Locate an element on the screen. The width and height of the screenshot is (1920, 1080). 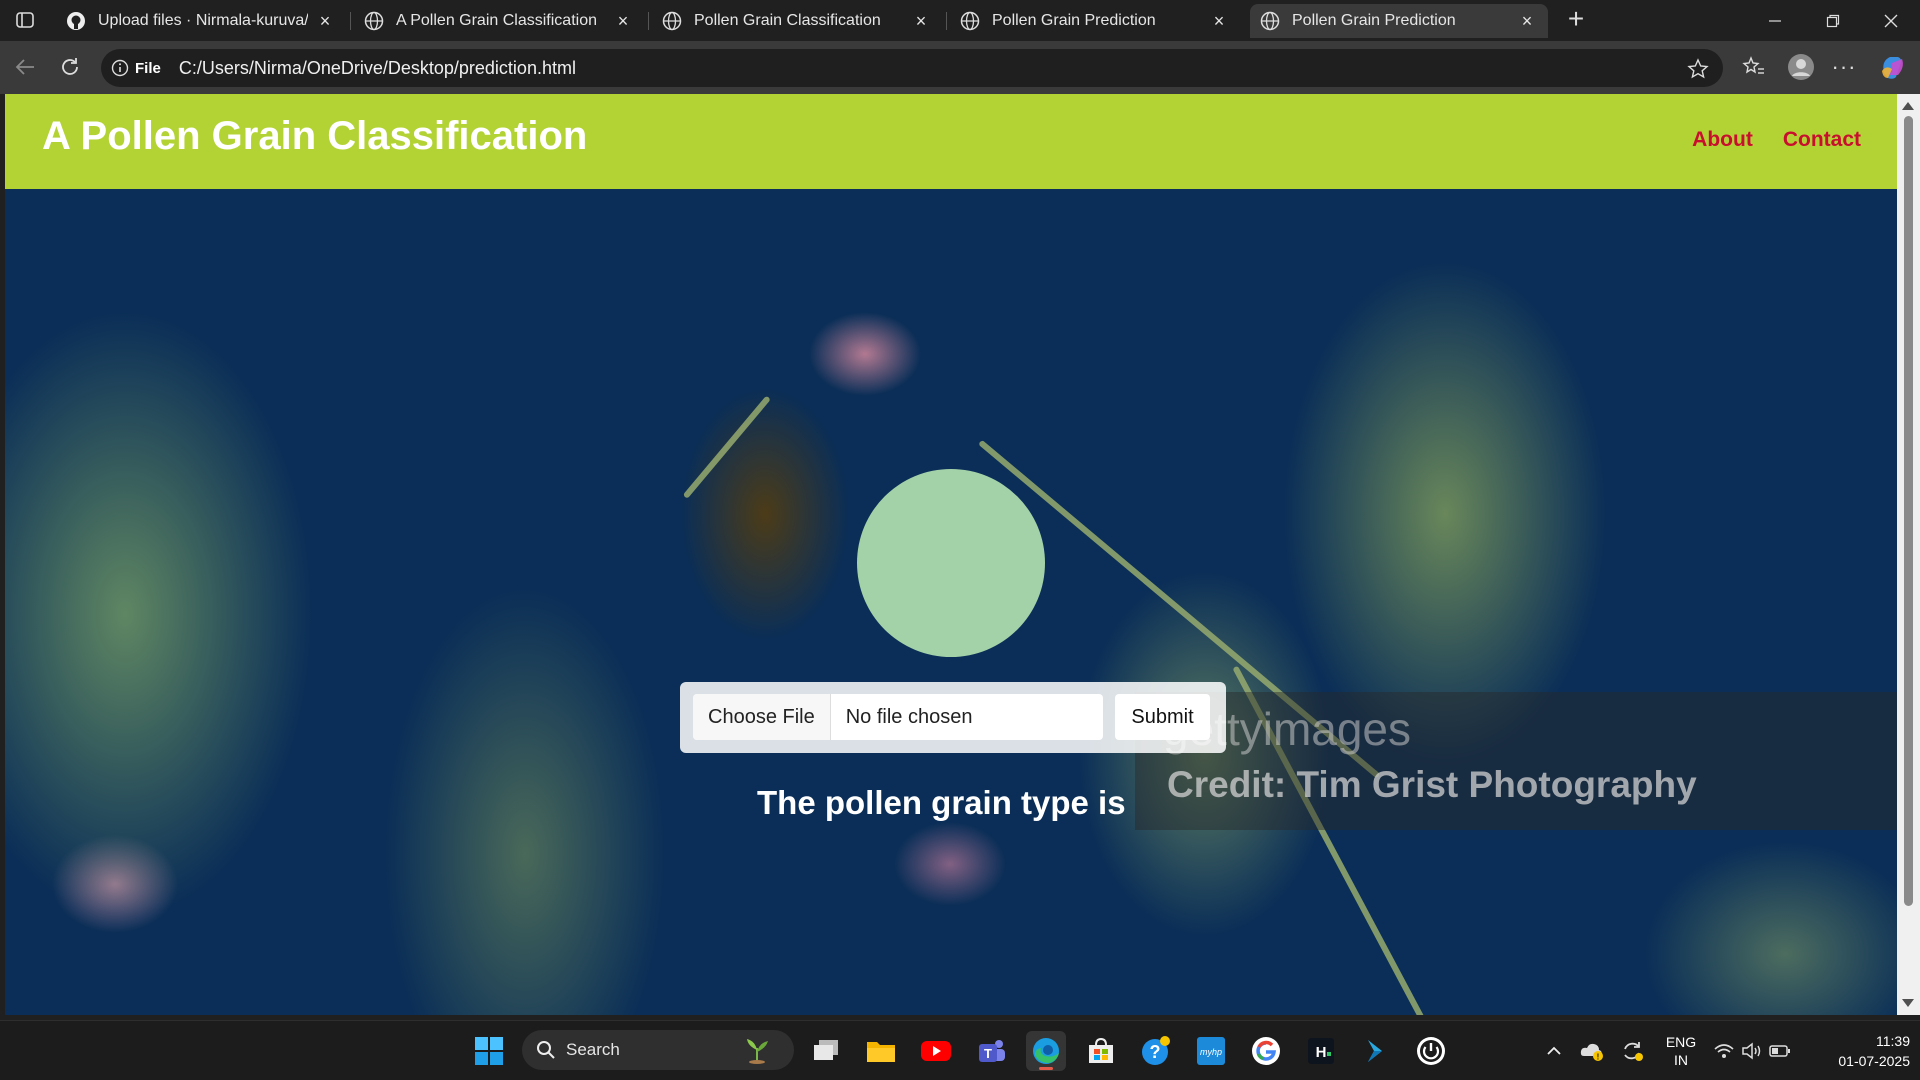
taskbar-get-help: ? is located at coordinates (1156, 1051).